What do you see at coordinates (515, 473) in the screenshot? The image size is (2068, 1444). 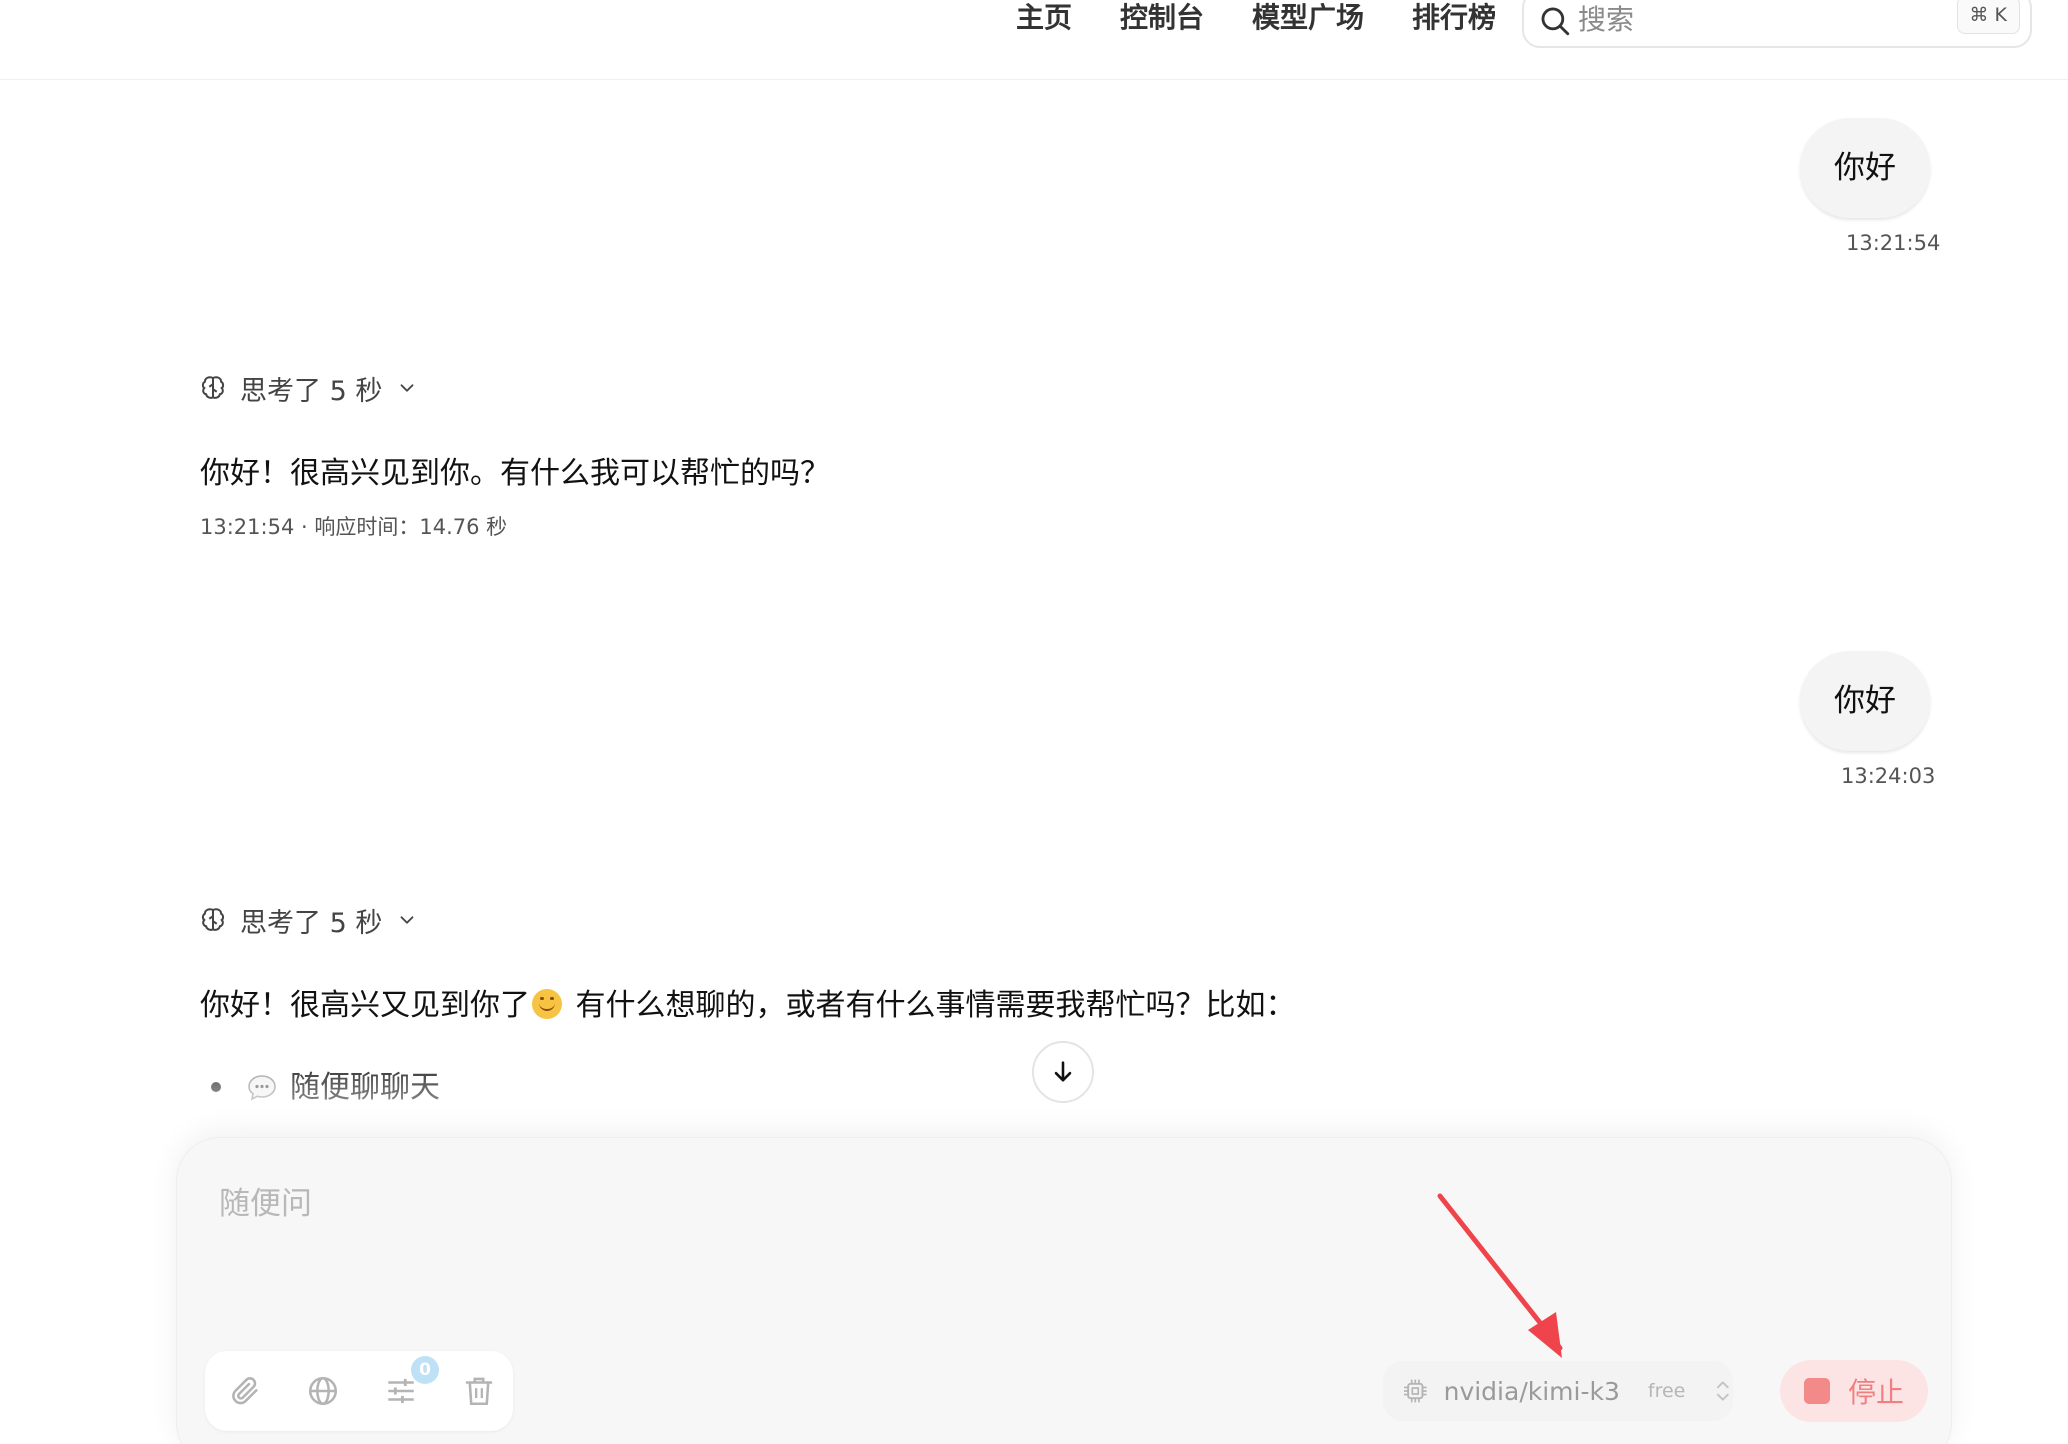 I see `assistant-message-text: 你好！很高兴见到你。有什么我可以帮忙的吗？` at bounding box center [515, 473].